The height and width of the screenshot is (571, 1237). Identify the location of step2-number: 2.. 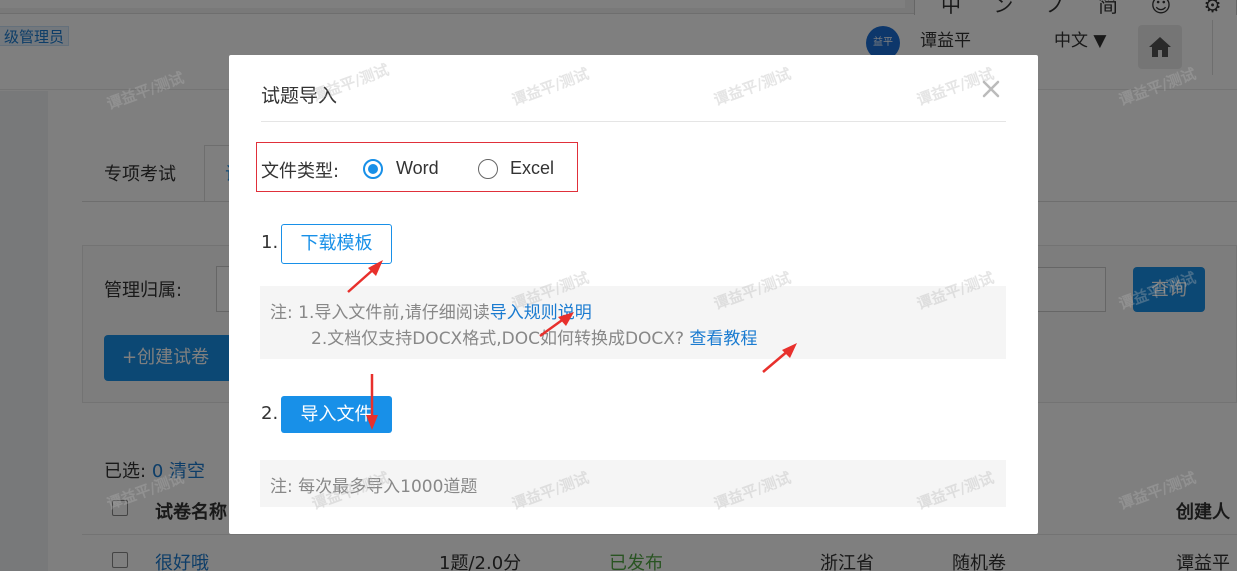
(270, 413).